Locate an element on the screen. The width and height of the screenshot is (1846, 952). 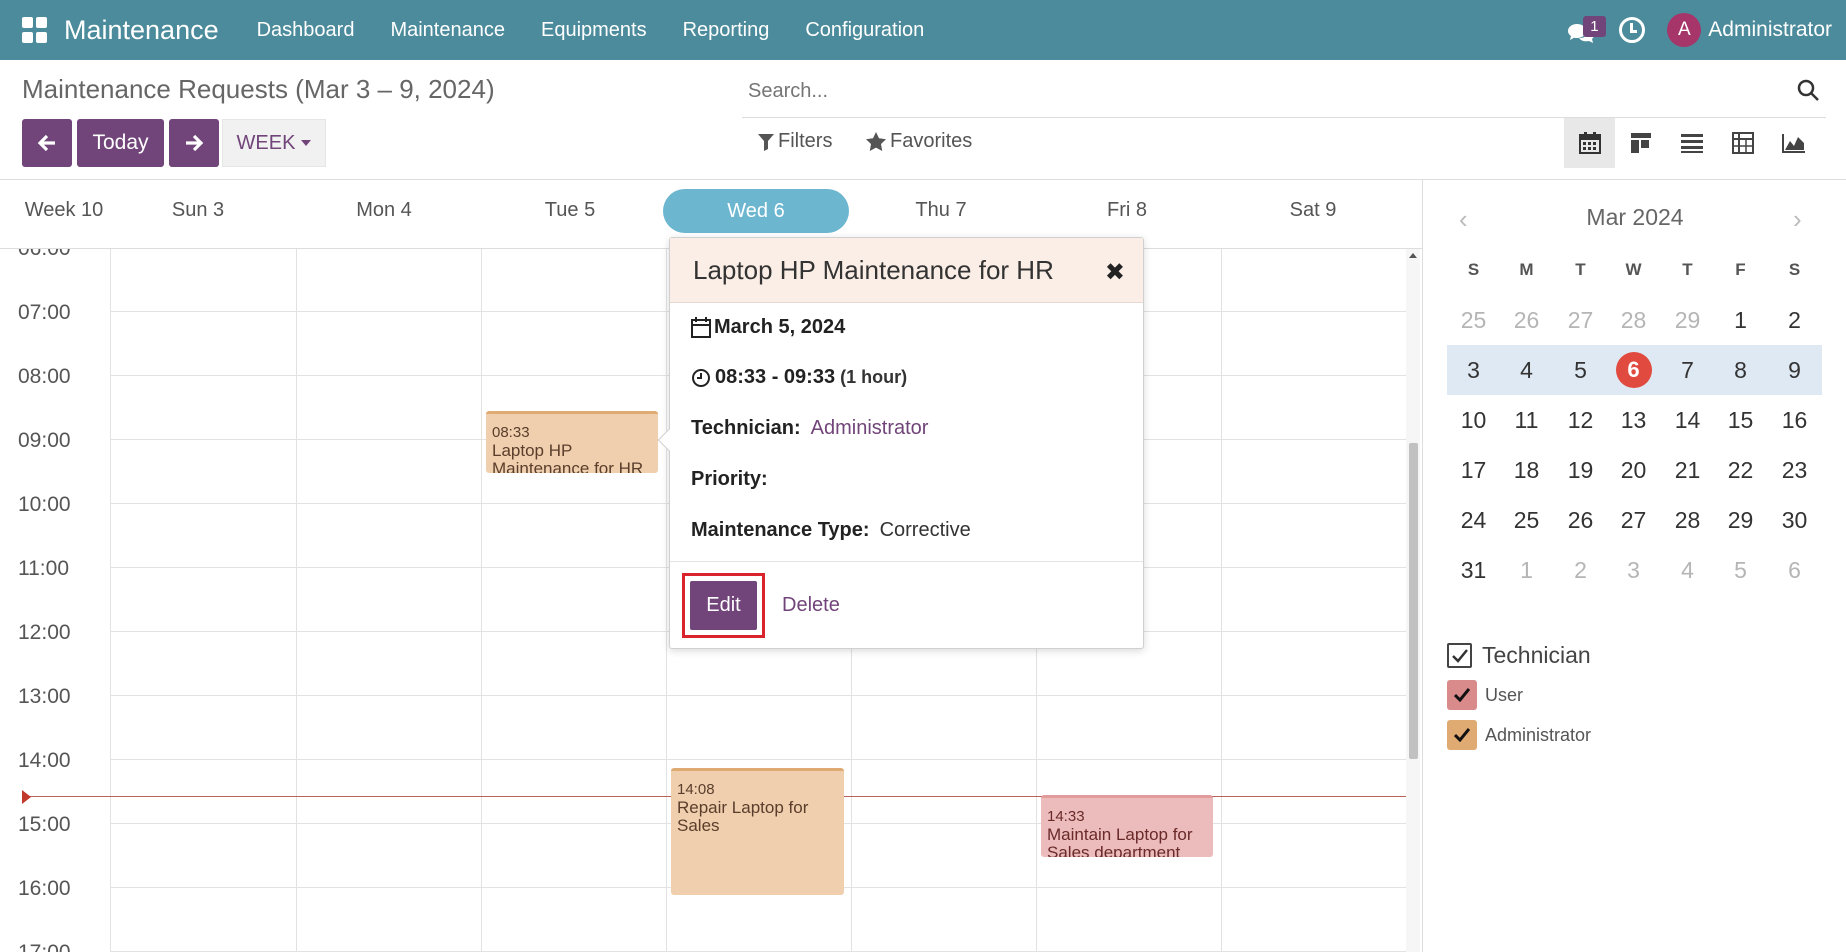
mini-calendar-title: Mar 2024 is located at coordinates (1635, 217).